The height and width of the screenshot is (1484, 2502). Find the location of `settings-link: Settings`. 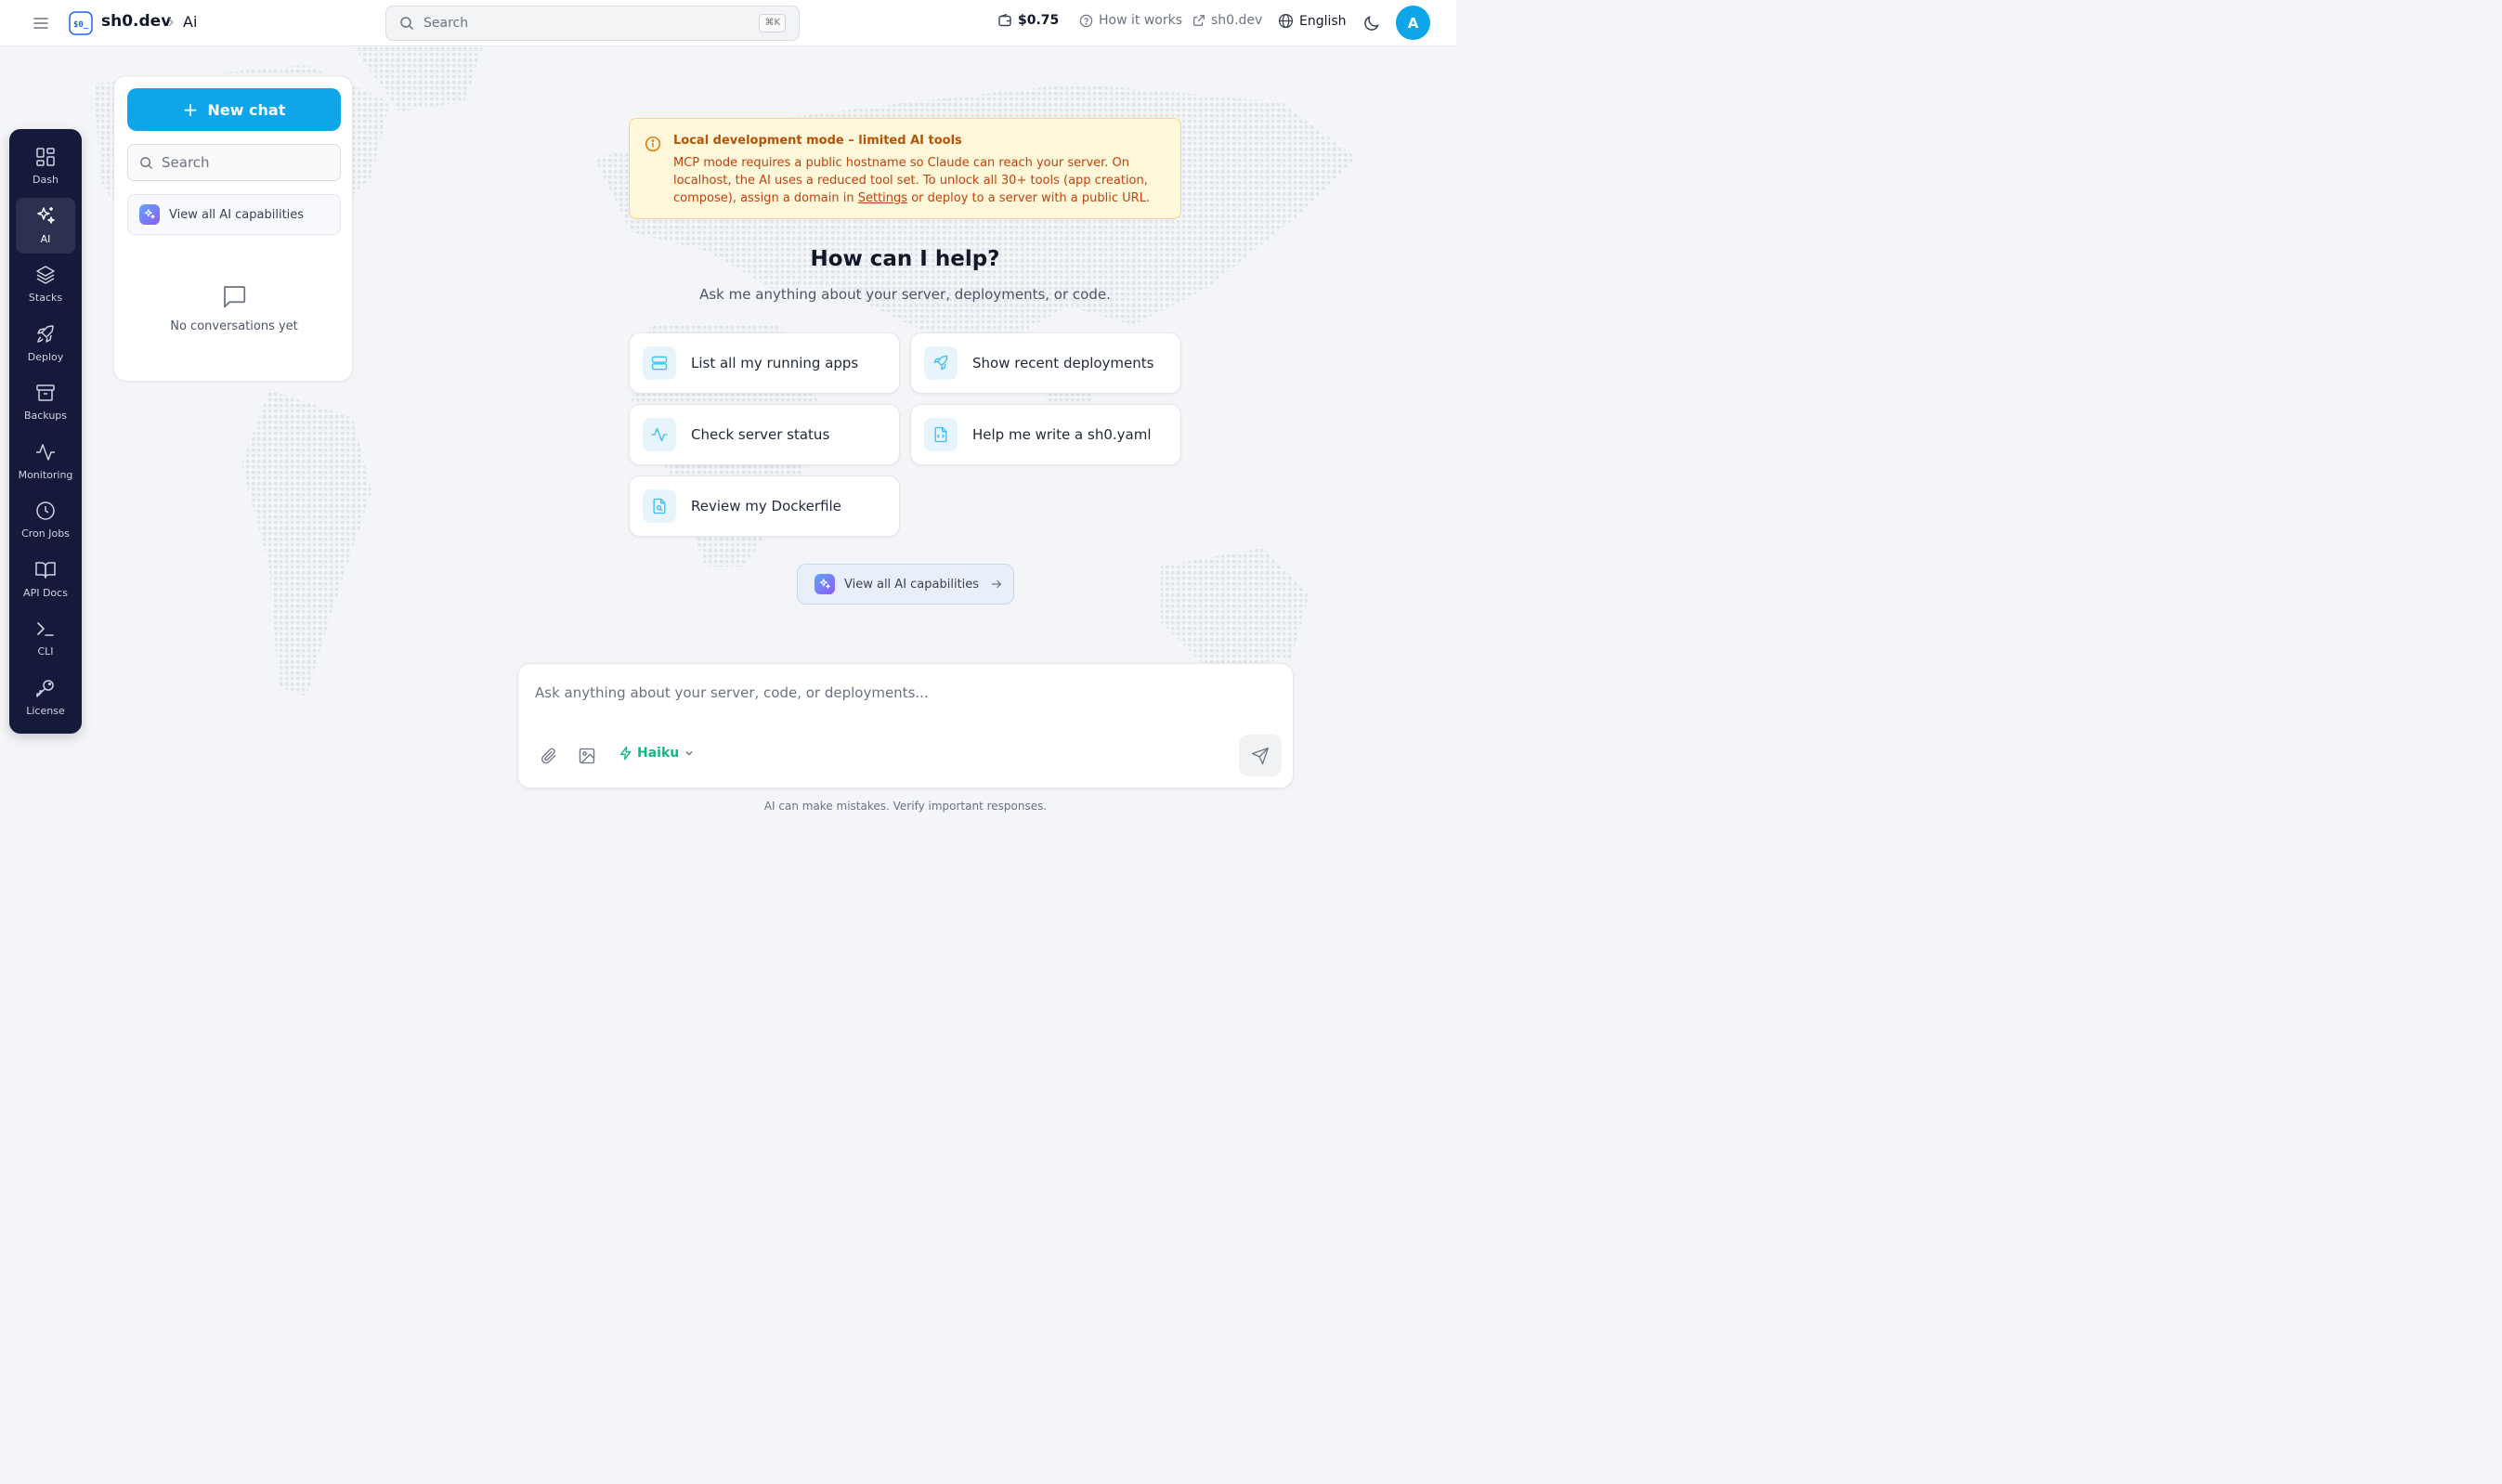

settings-link: Settings is located at coordinates (882, 198).